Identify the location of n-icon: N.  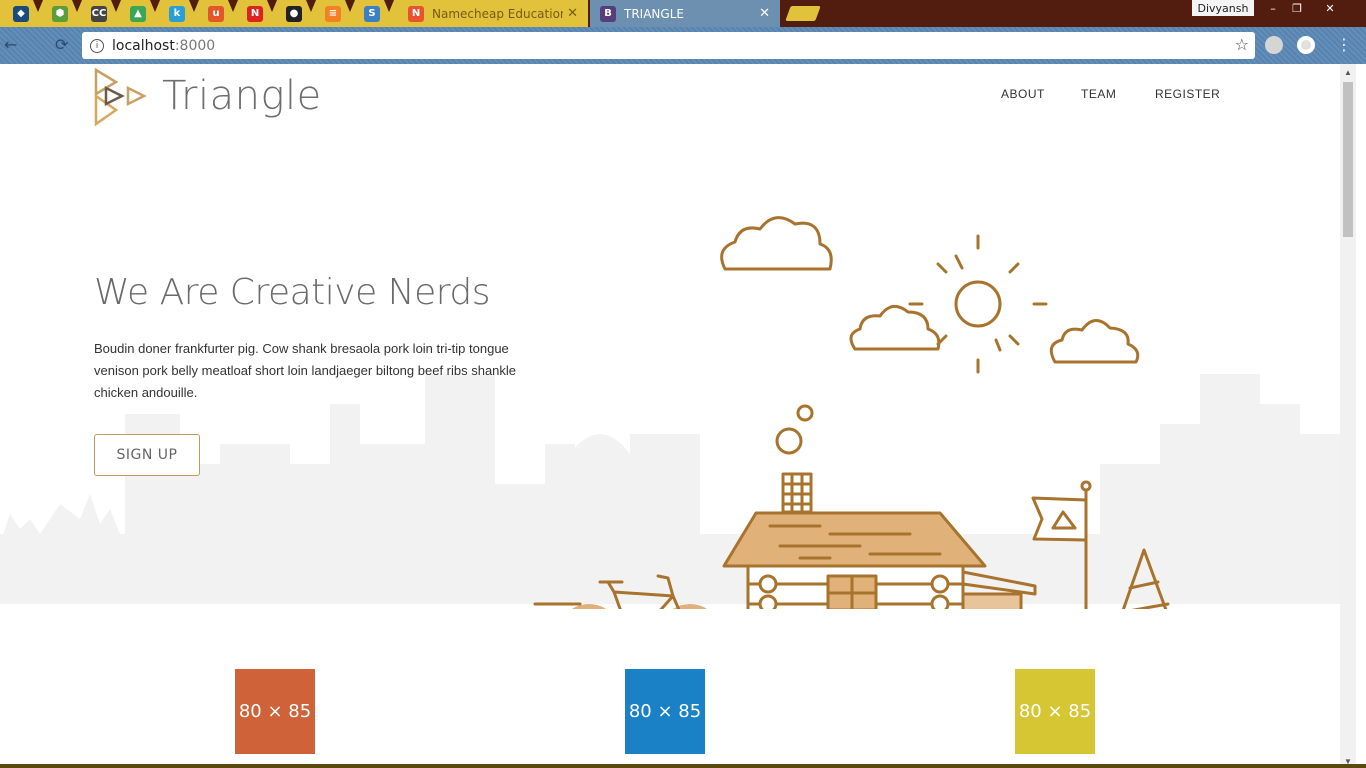
(255, 13).